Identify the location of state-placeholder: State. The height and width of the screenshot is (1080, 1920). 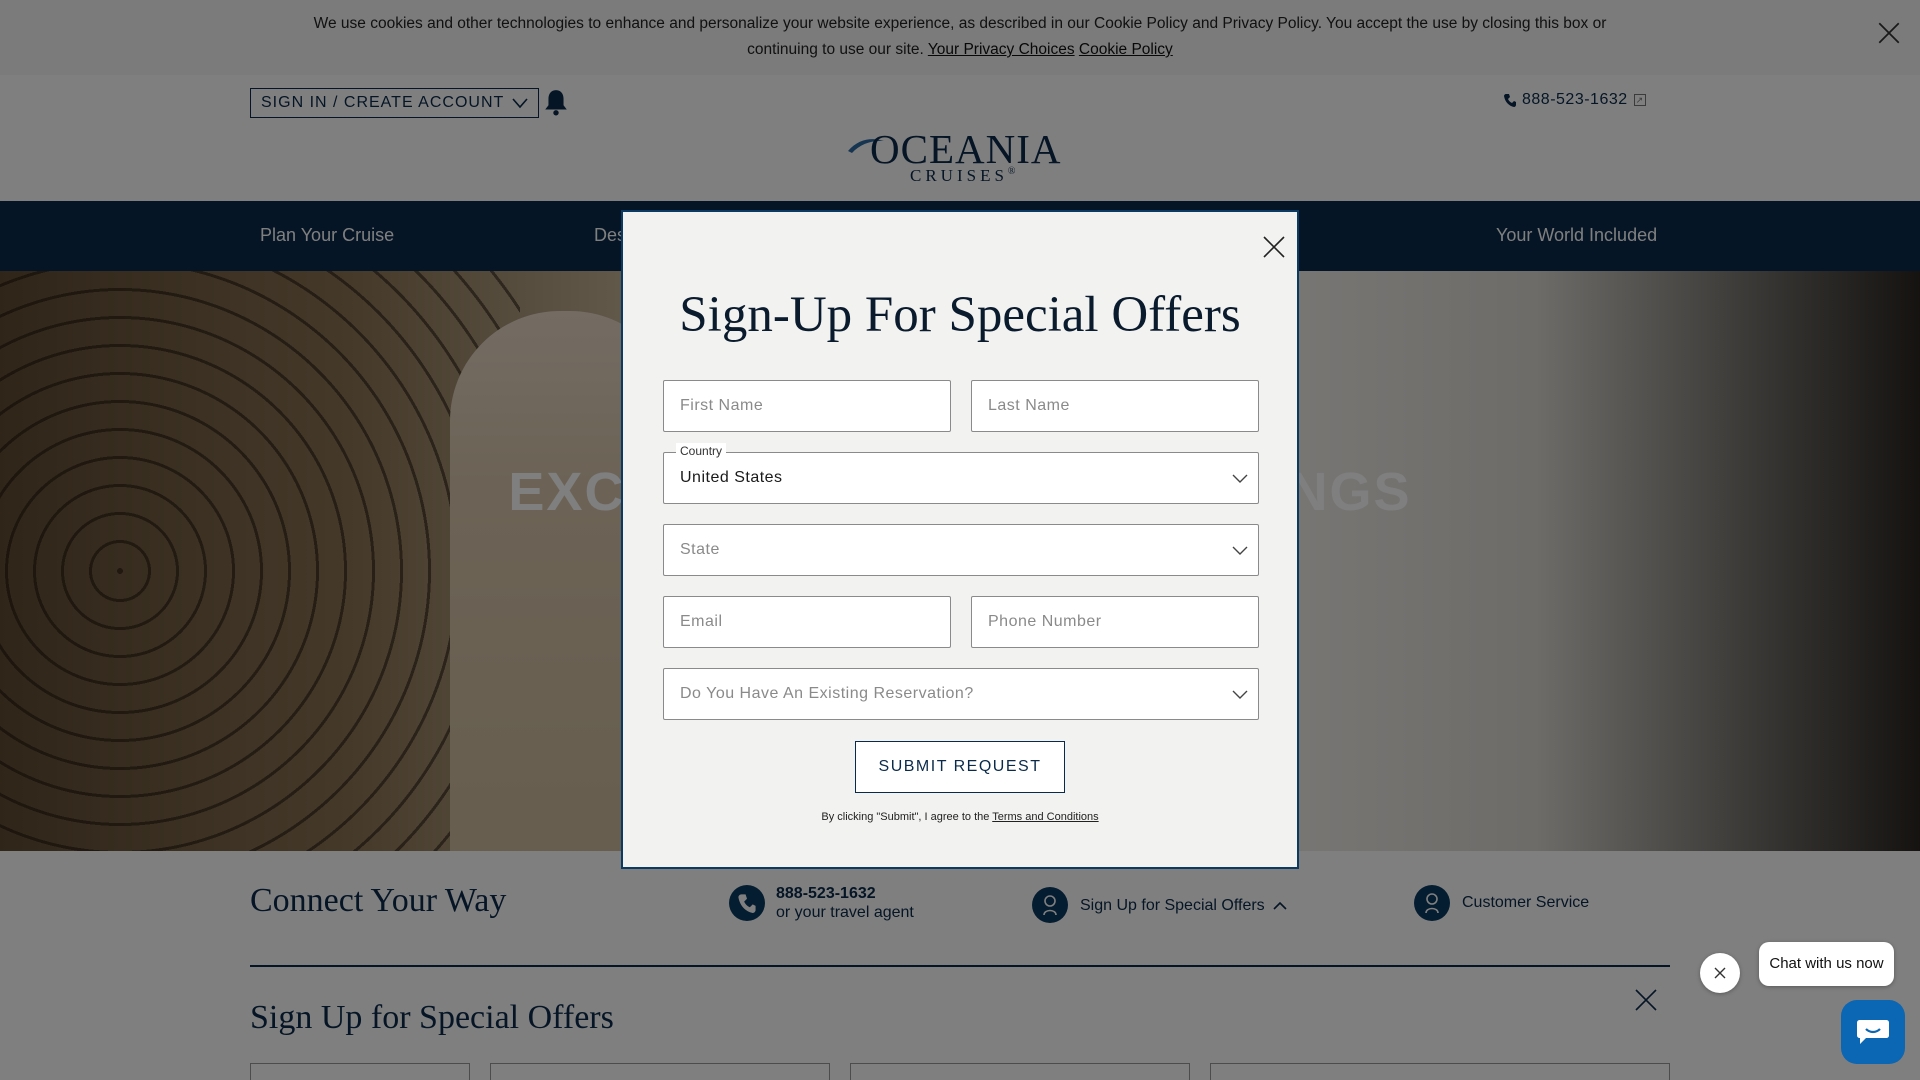
(700, 549).